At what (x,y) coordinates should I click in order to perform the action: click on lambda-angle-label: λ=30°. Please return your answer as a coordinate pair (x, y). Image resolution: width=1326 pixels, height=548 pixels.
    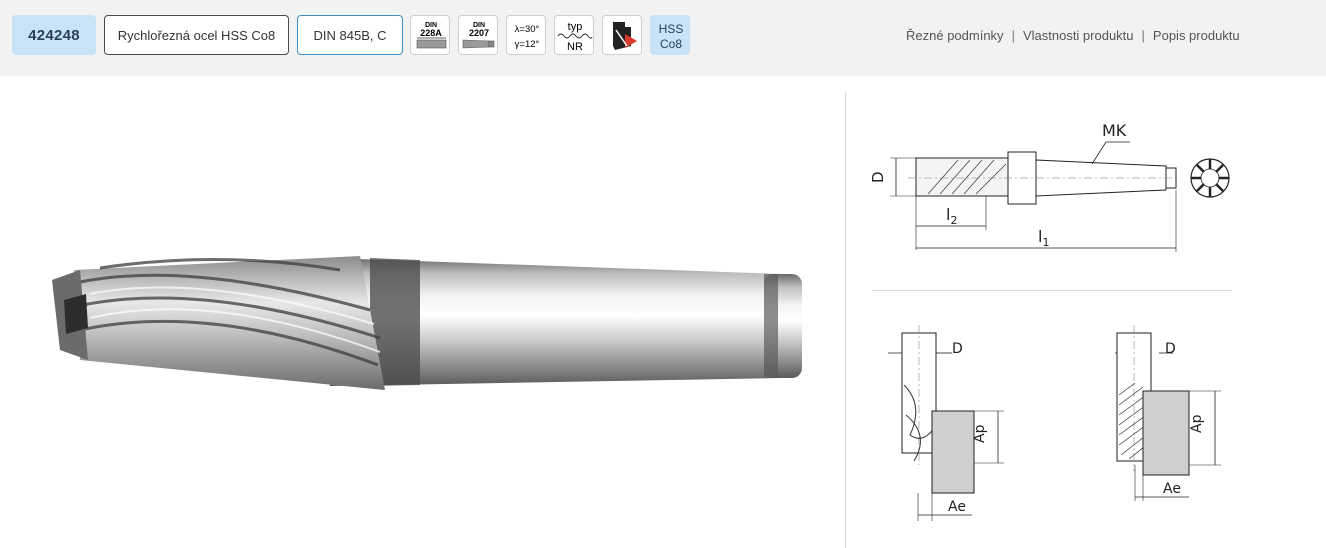
    Looking at the image, I should click on (527, 29).